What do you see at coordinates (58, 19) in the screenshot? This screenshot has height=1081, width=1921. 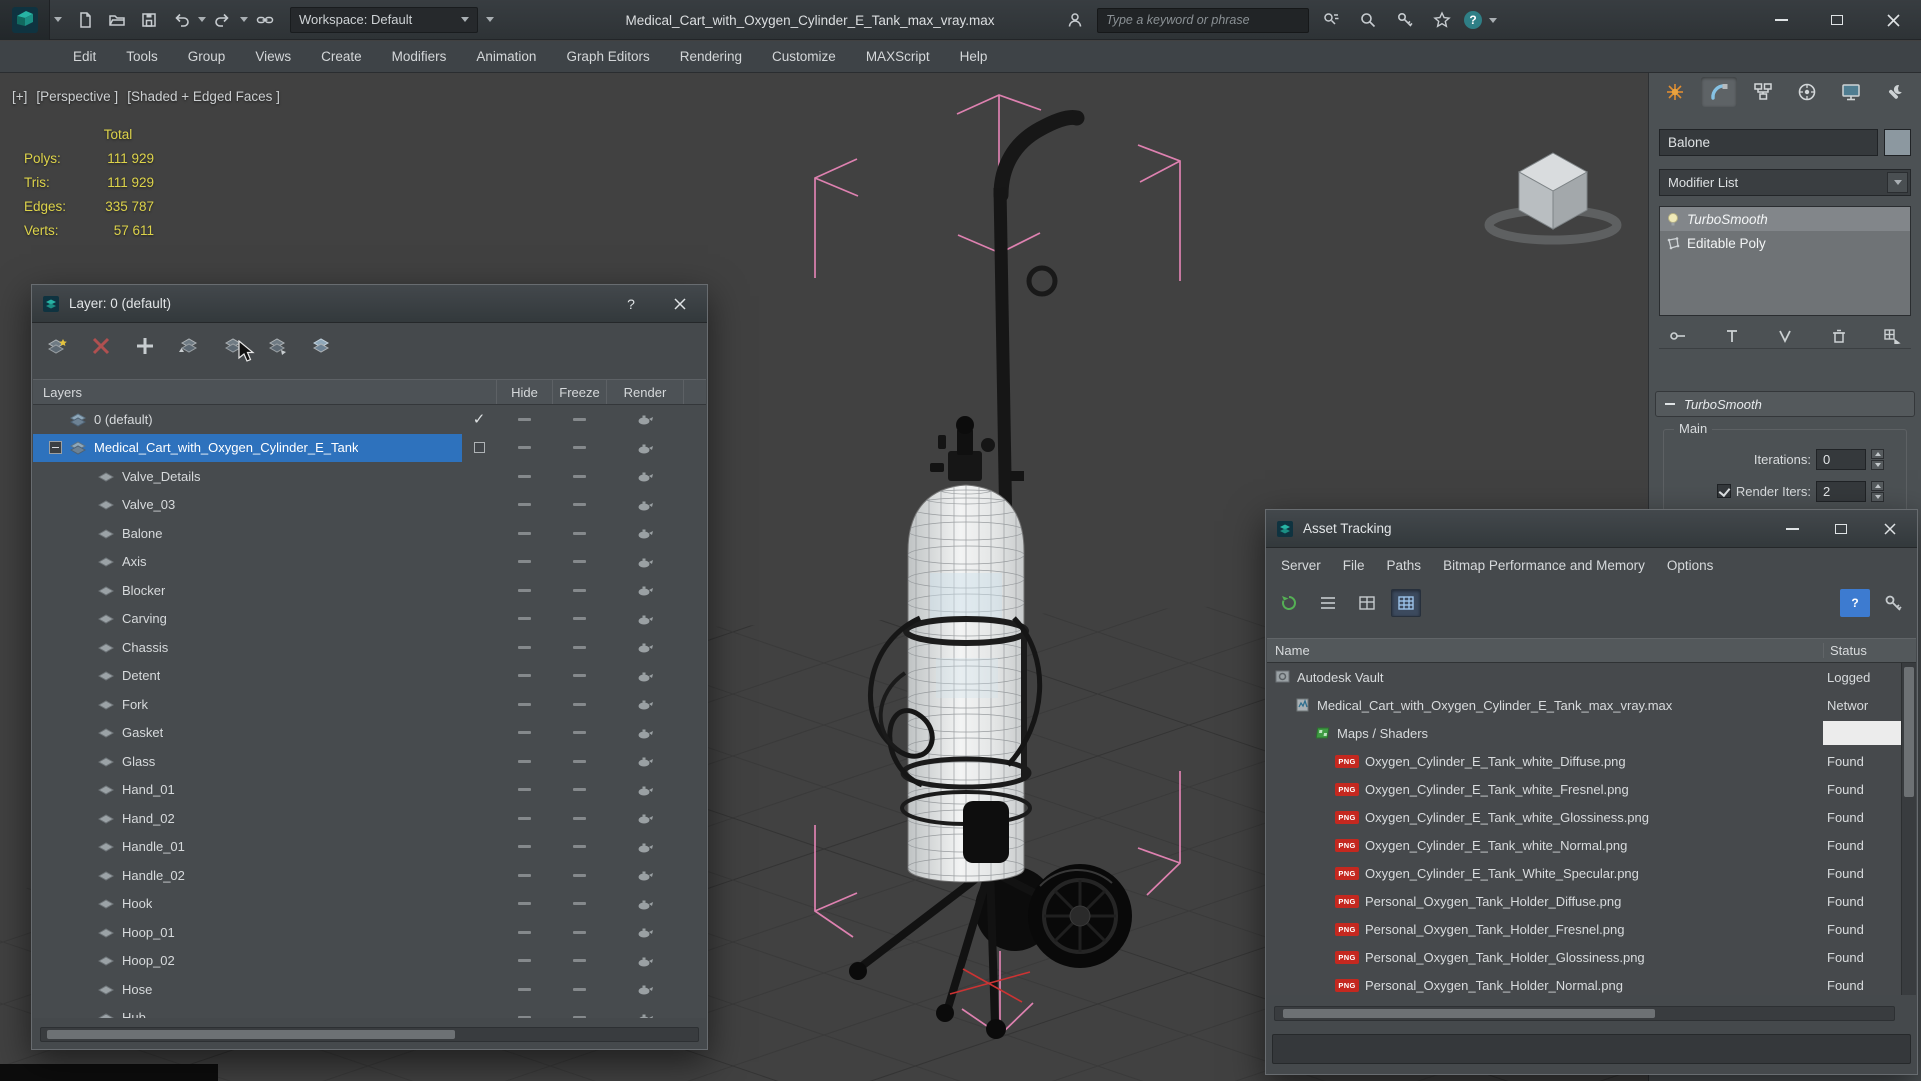 I see `logo-menu-caret-icon` at bounding box center [58, 19].